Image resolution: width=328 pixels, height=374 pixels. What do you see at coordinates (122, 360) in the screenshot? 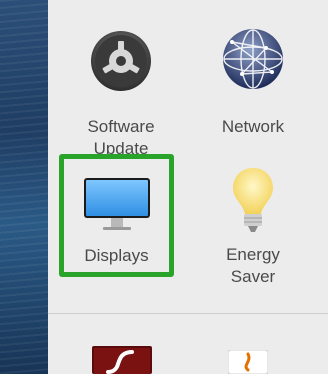
I see `flash-player-icon` at bounding box center [122, 360].